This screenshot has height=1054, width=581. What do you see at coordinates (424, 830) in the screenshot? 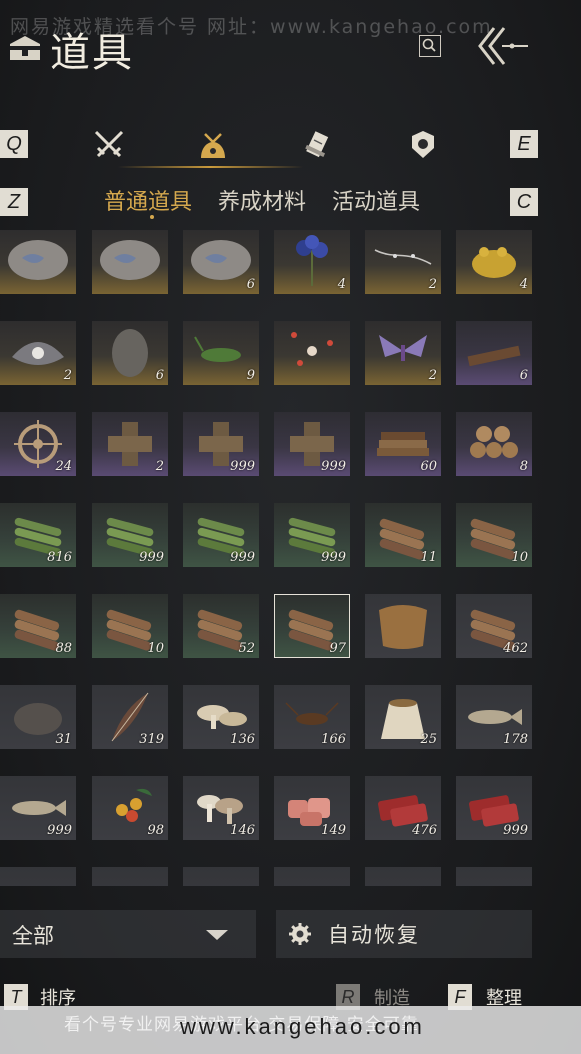
I see `item-count: 476` at bounding box center [424, 830].